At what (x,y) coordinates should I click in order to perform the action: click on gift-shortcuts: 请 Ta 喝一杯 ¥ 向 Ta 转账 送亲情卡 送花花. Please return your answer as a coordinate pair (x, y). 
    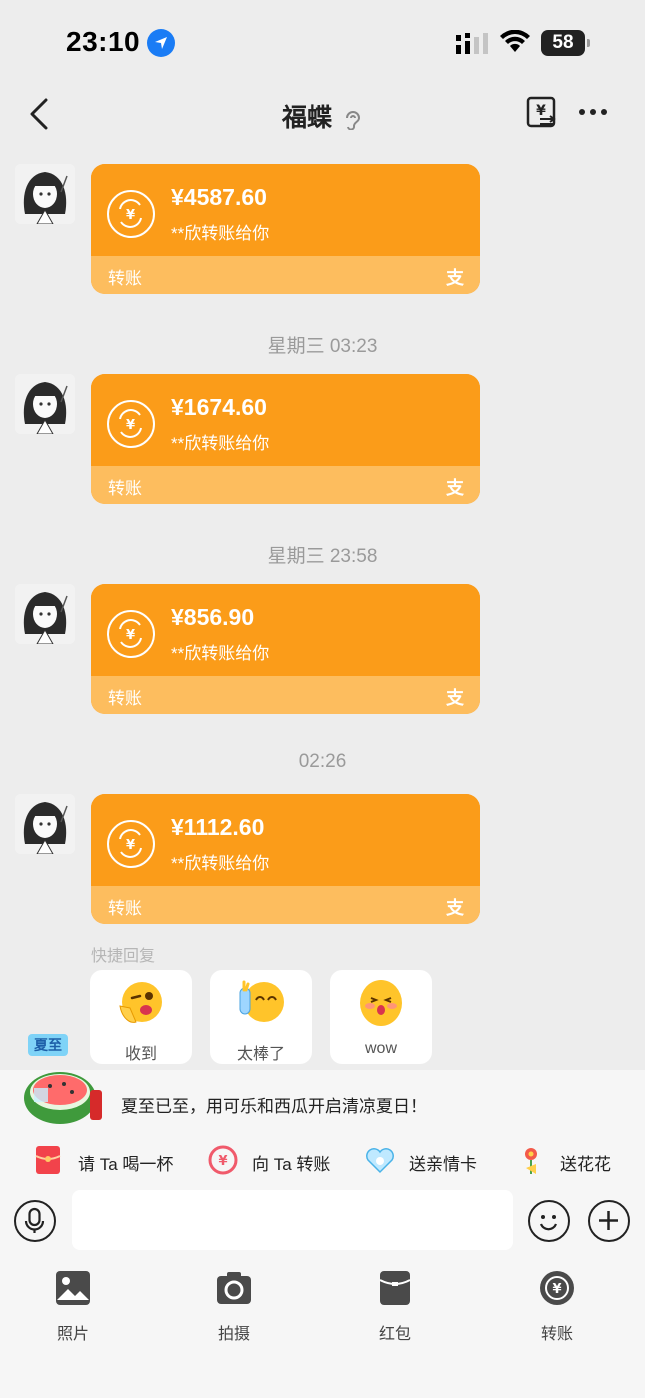
    Looking at the image, I should click on (322, 1160).